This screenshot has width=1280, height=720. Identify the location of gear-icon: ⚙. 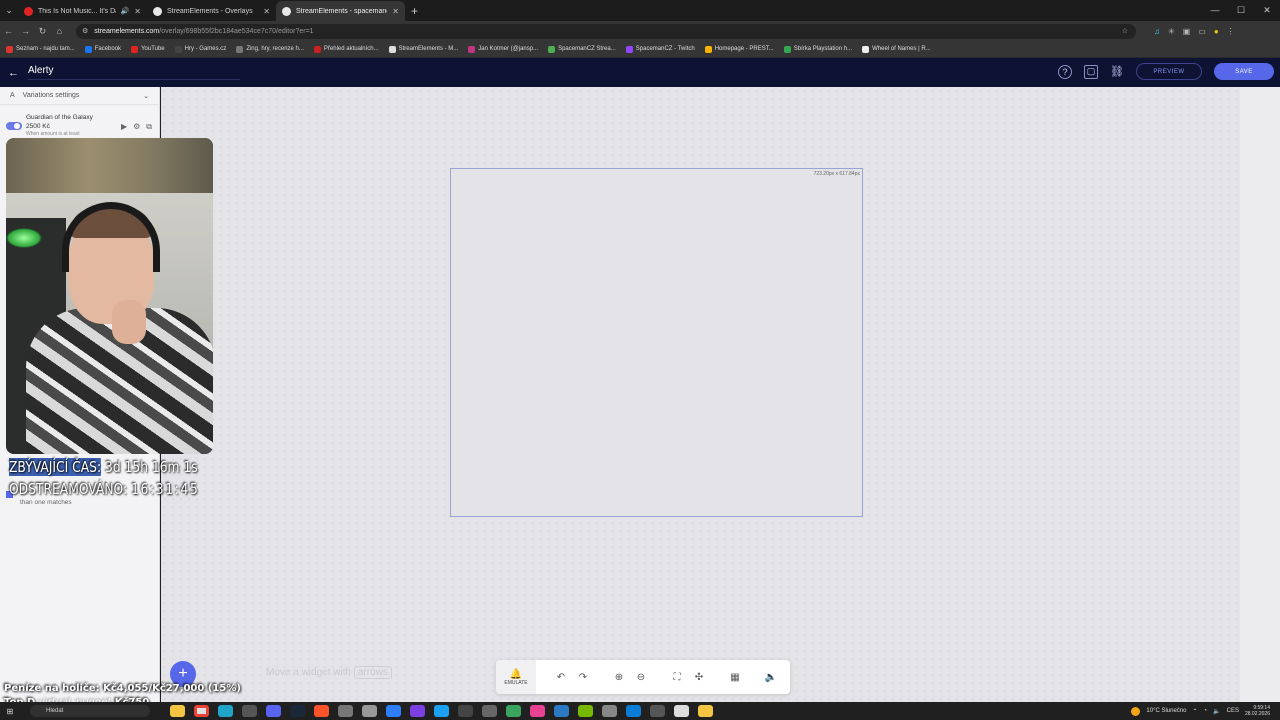
(136, 127).